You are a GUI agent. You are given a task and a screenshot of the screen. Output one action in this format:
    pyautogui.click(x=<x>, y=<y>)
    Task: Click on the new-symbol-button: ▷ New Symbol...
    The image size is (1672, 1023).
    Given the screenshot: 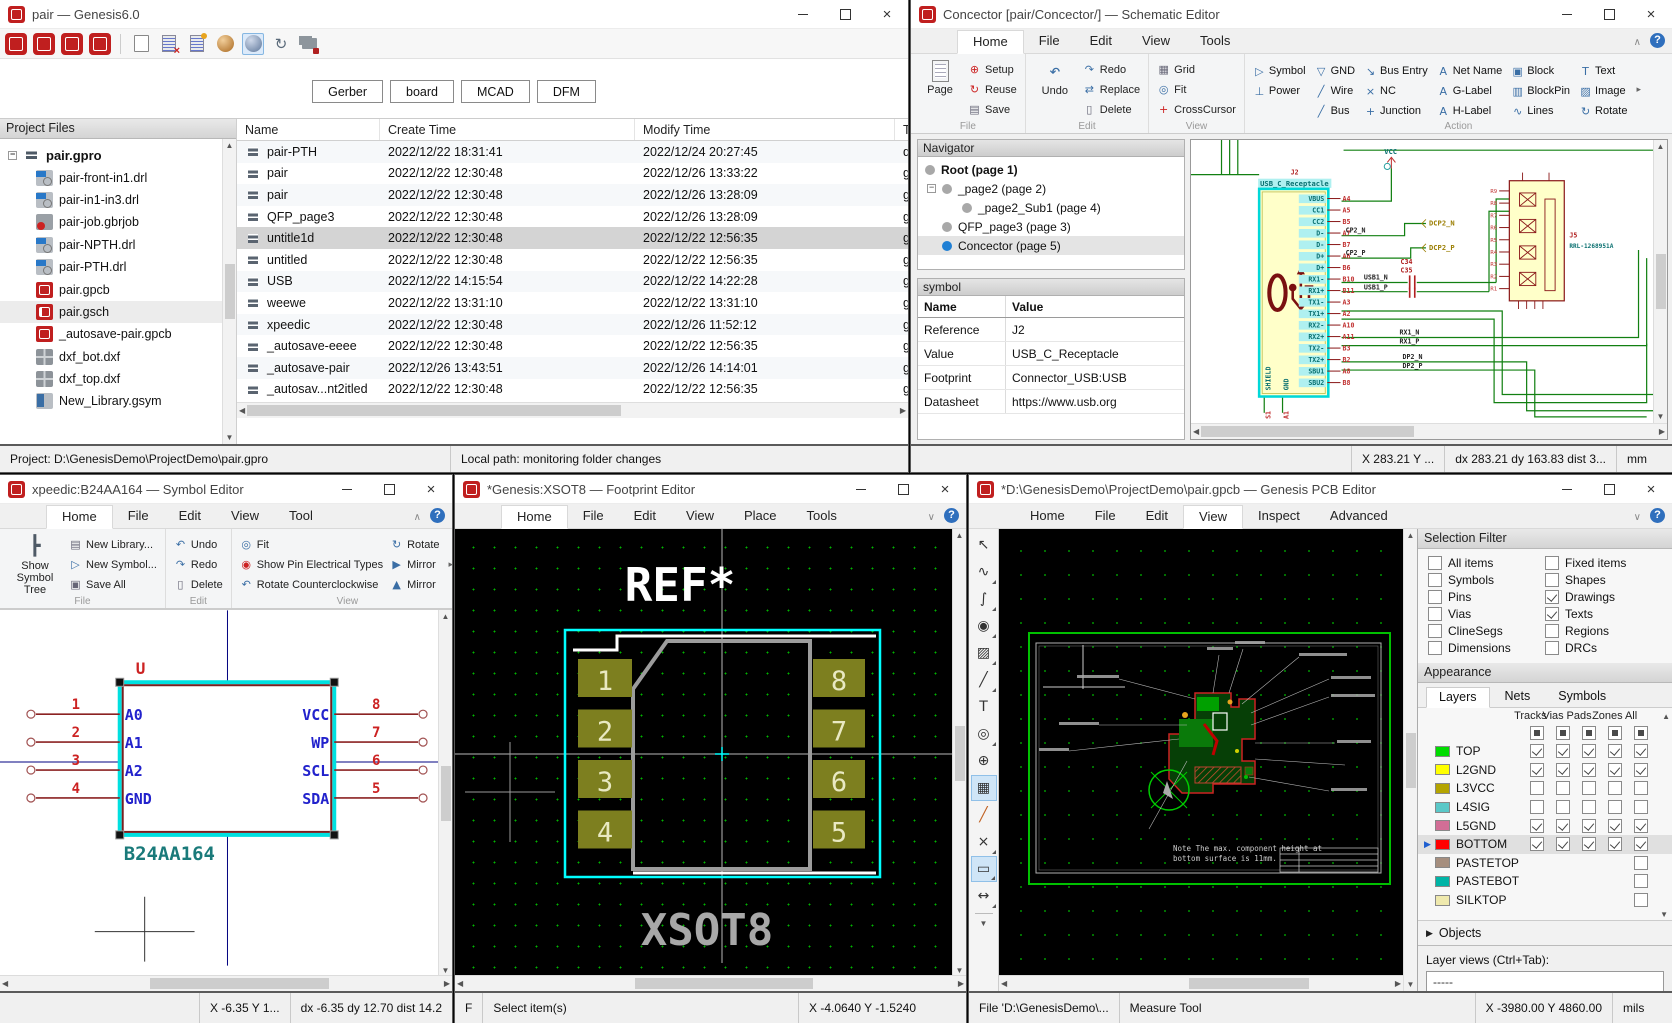 What is the action you would take?
    pyautogui.click(x=113, y=564)
    